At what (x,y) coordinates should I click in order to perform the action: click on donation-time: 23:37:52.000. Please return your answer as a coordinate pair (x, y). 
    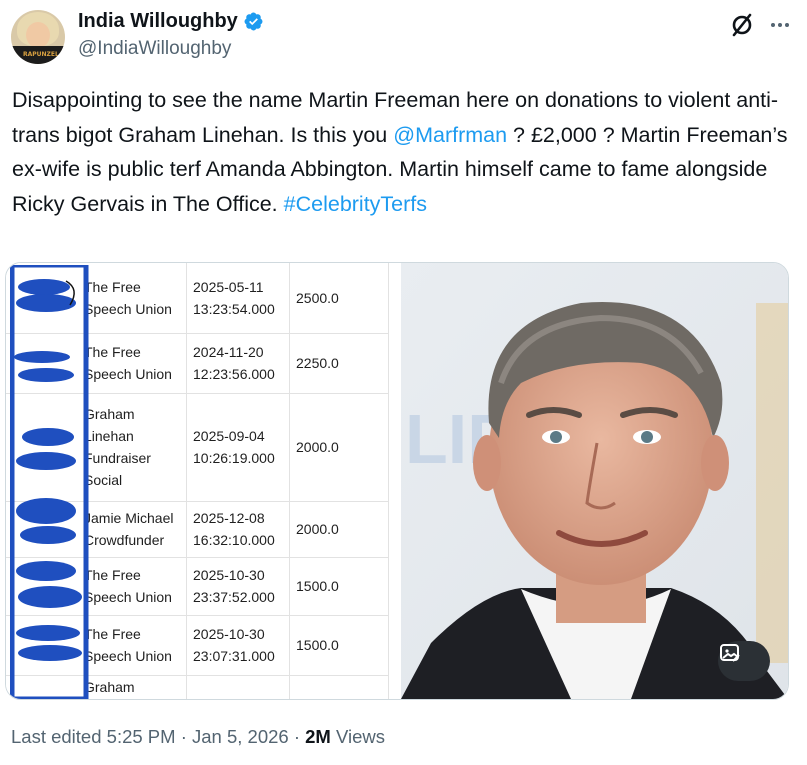
    Looking at the image, I should click on (234, 597).